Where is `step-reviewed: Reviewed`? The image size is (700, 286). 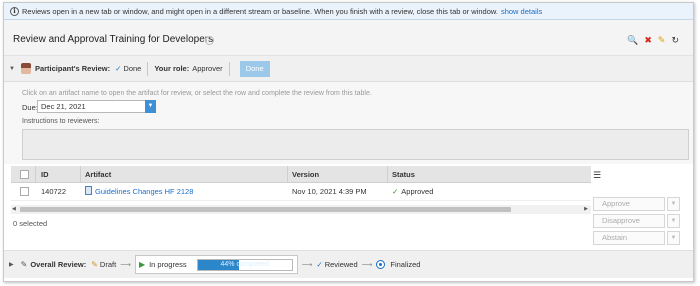 step-reviewed: Reviewed is located at coordinates (341, 264).